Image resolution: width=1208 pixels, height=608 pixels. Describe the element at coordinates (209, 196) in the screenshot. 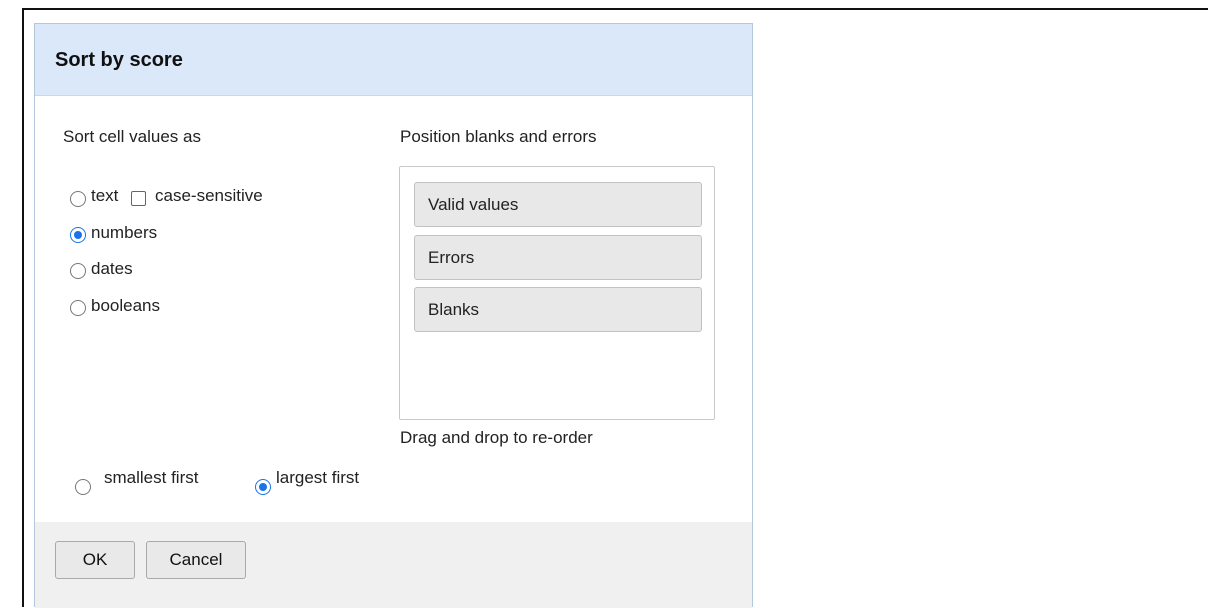

I see `case-sensitive-label: case-sensitive` at that location.